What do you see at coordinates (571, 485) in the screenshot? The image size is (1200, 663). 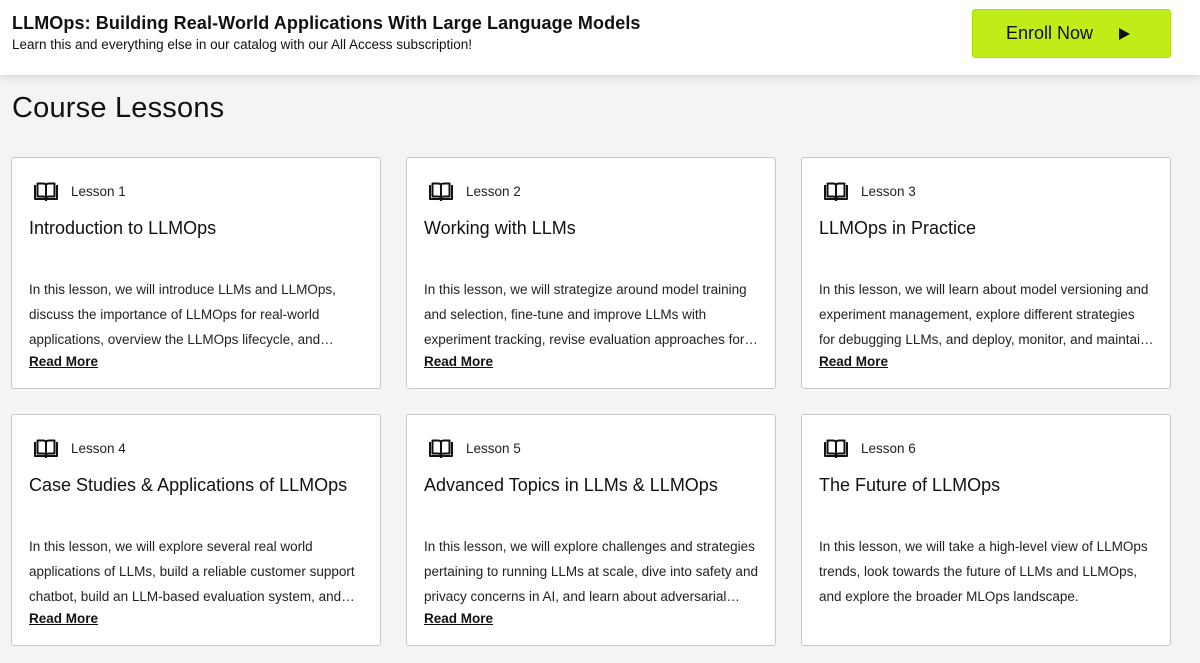 I see `lesson-title: Advanced Topics in LLMs & LLMOps` at bounding box center [571, 485].